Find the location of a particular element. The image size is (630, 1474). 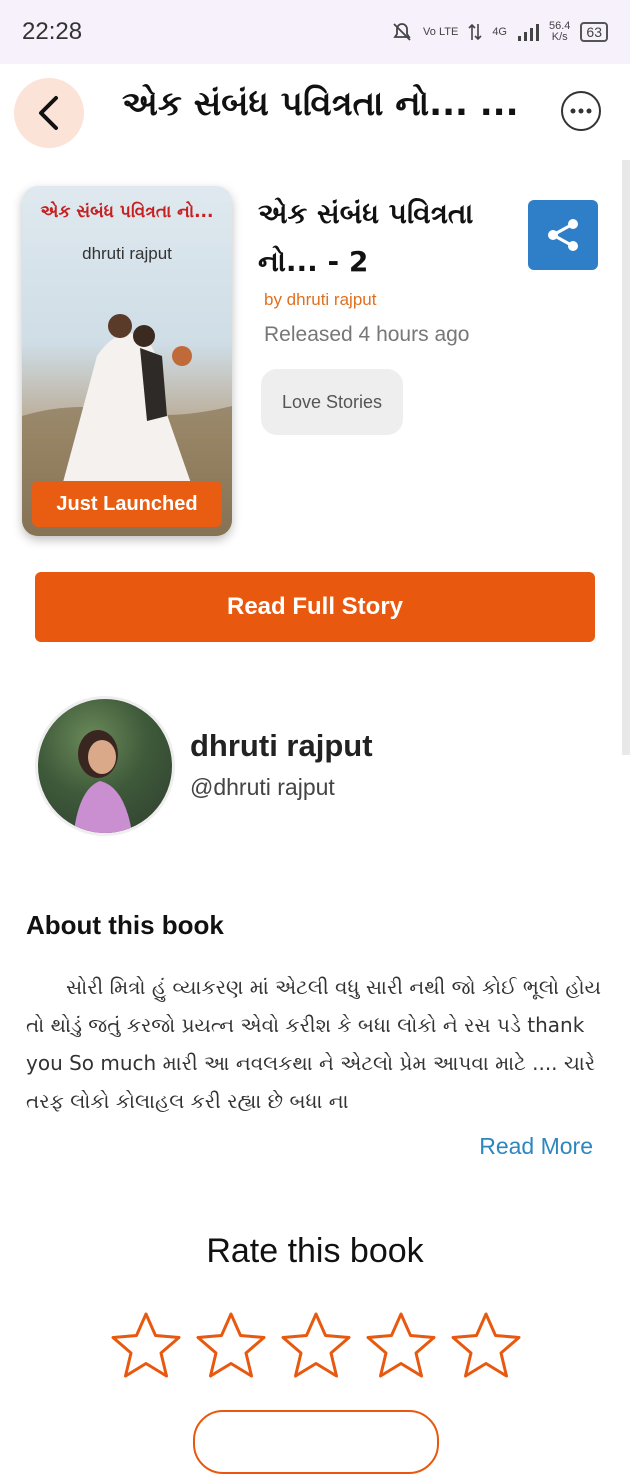

book-title-line1: એક સંબંધ પવિત્રતા is located at coordinates (366, 213).